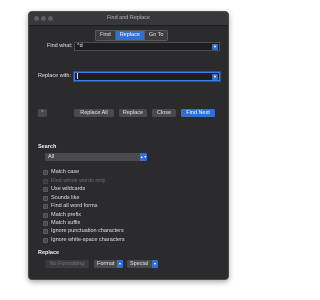 Image resolution: width=320 pixels, height=300 pixels. Describe the element at coordinates (164, 113) in the screenshot. I see `close-button: Close` at that location.